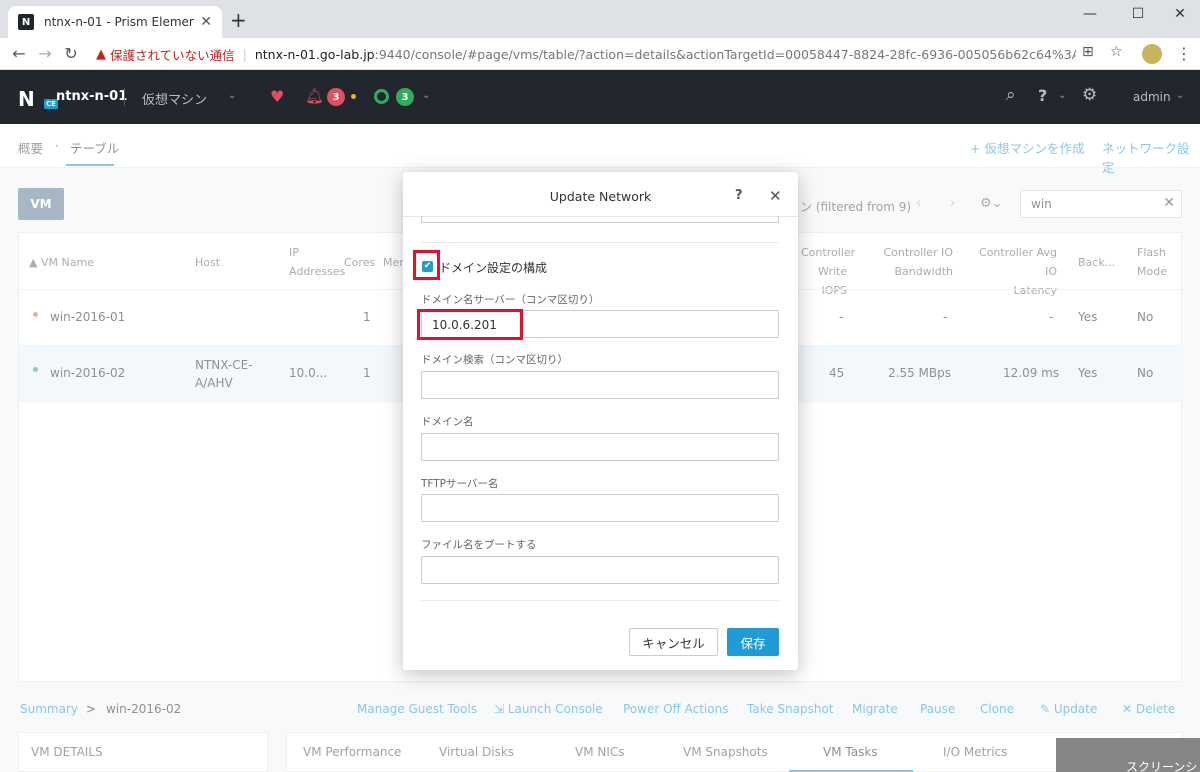  Describe the element at coordinates (71, 53) in the screenshot. I see `reload-icon: ↻` at that location.